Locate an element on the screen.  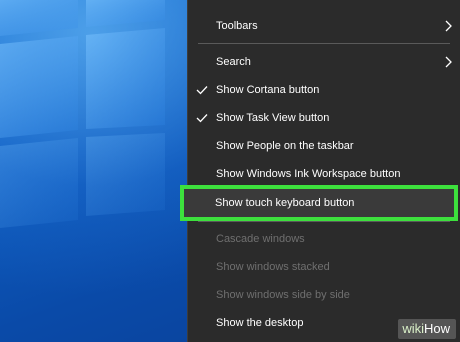
wikihow-watermark: wikiHow is located at coordinates (427, 329).